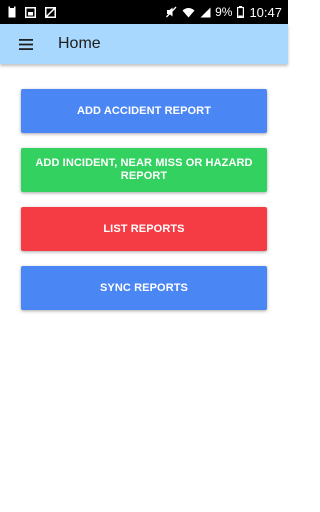 The width and height of the screenshot is (320, 512). I want to click on wifi-icon, so click(188, 12).